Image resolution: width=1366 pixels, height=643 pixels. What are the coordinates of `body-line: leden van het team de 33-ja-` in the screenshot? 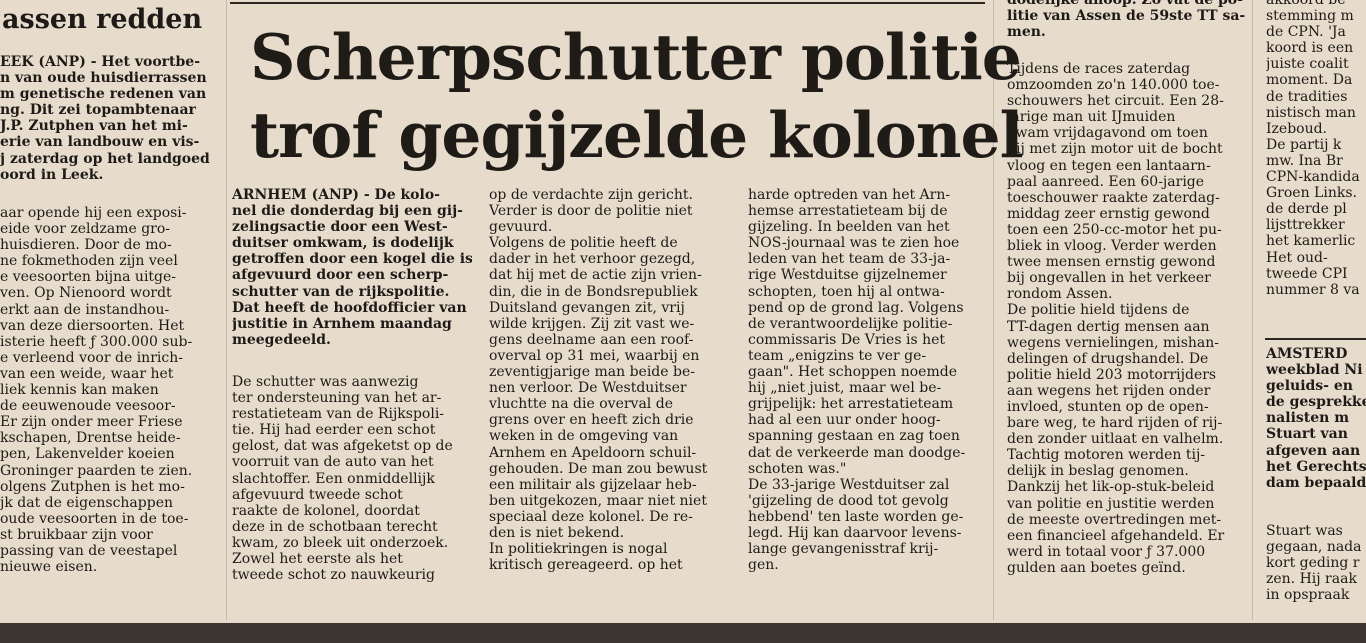 It's located at (849, 259).